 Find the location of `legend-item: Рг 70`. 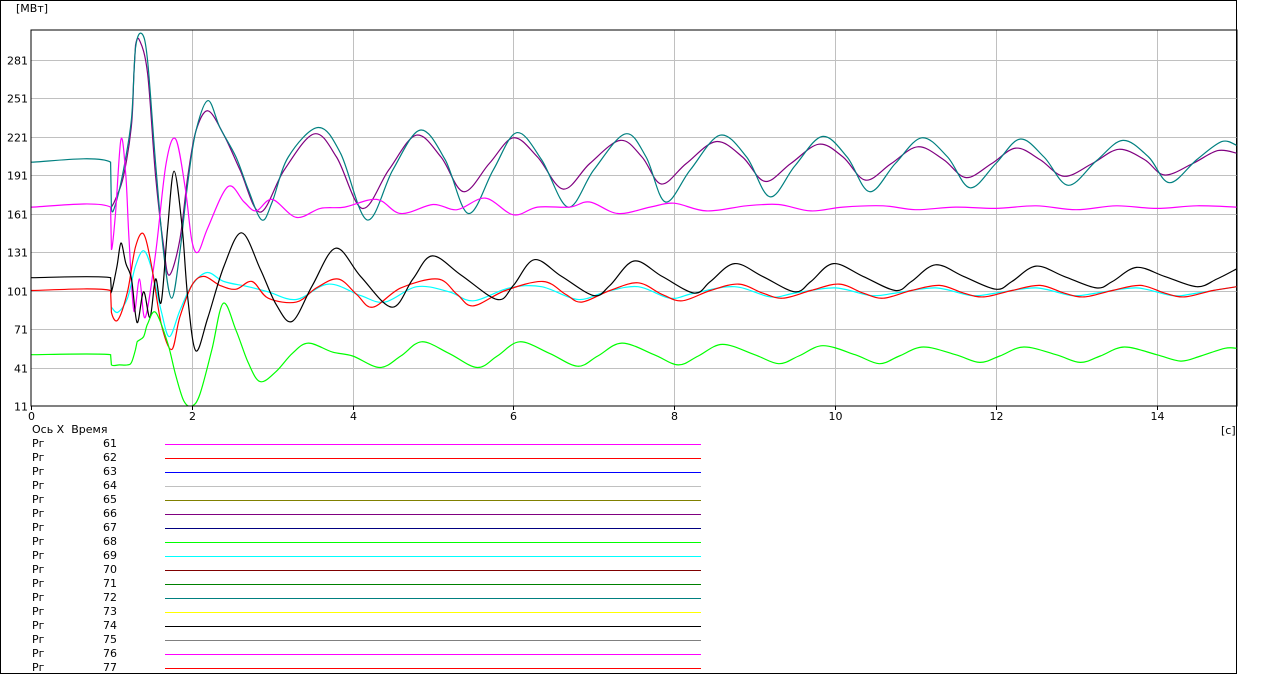

legend-item: Рг 70 is located at coordinates (360, 570).